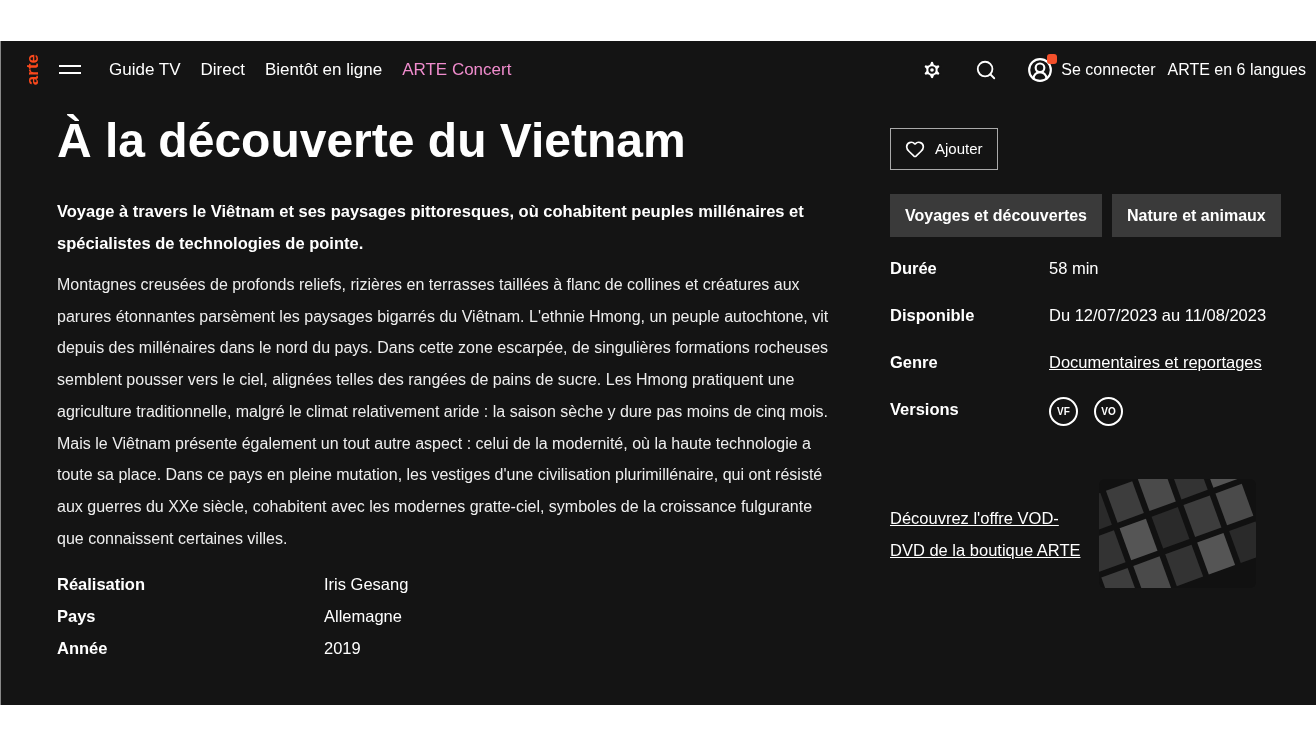  Describe the element at coordinates (996, 215) in the screenshot. I see `category-tag: Voyages et découvertes` at that location.